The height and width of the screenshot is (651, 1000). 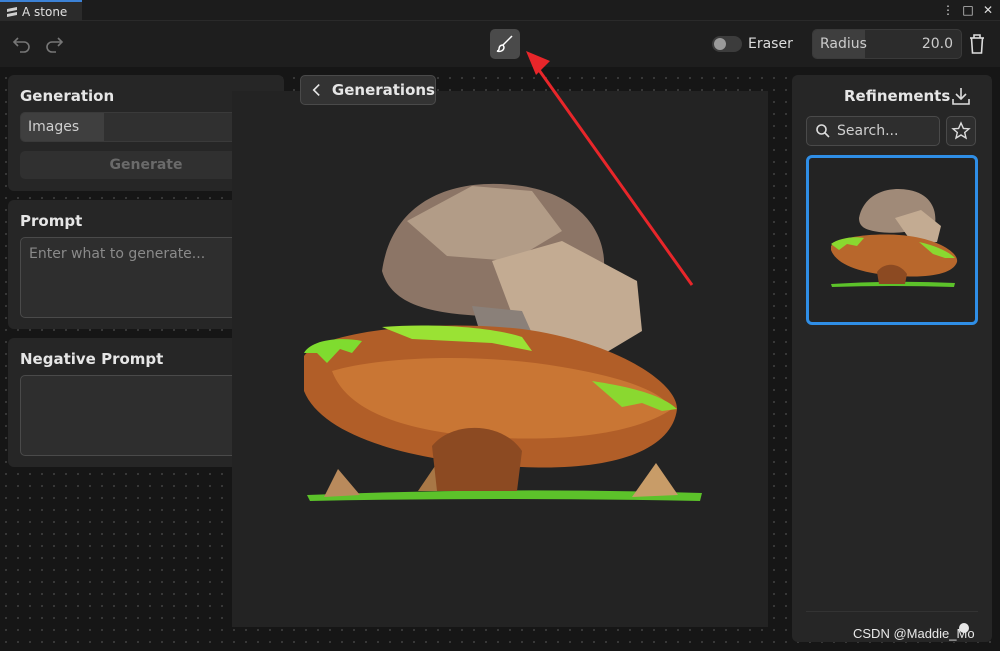 I want to click on radius-label: Radius, so click(x=843, y=44).